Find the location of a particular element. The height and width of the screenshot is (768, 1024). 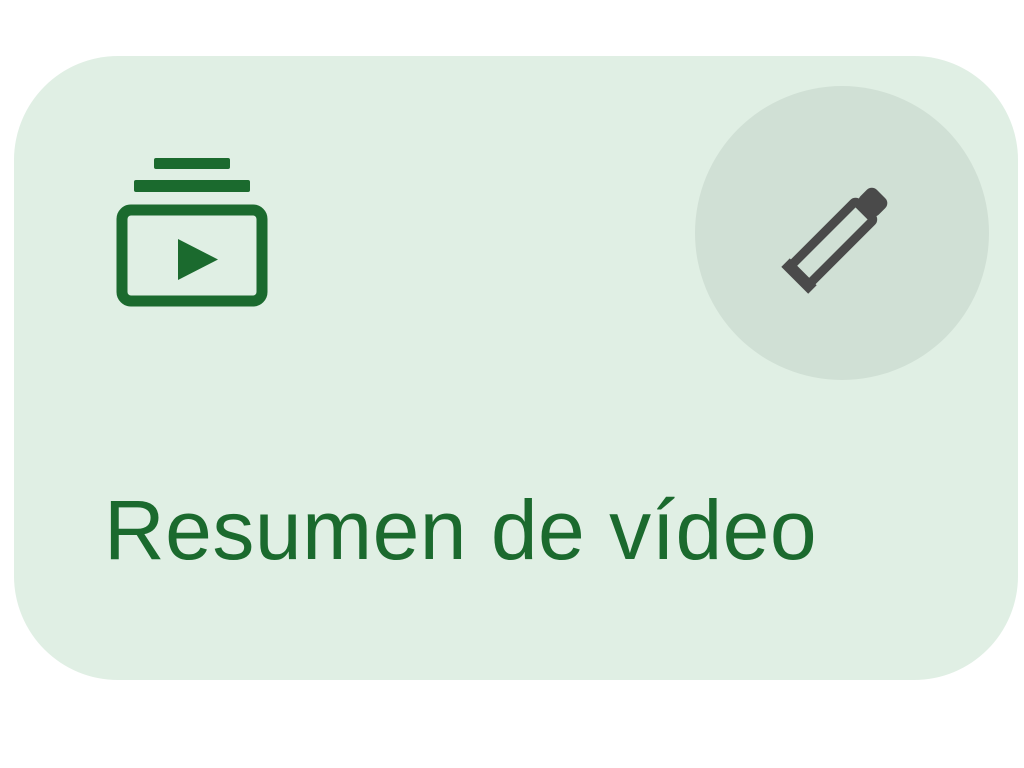

edit-button is located at coordinates (842, 233).